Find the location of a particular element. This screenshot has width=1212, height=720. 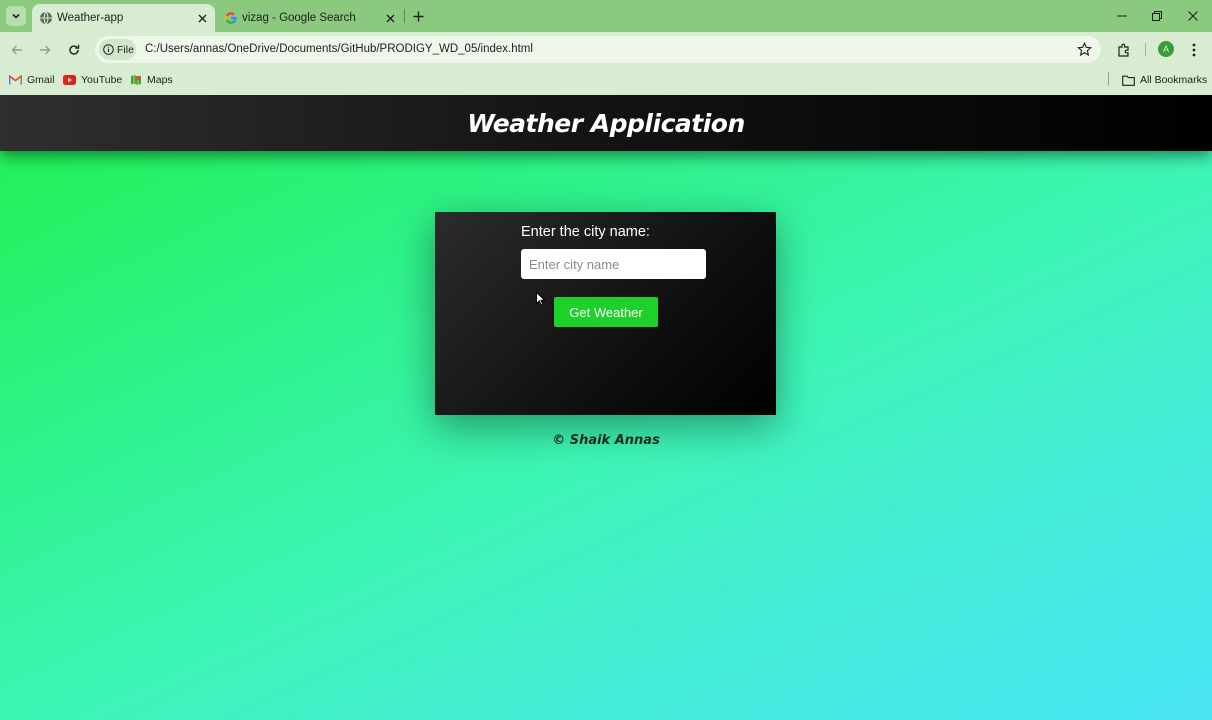

puzzle-icon is located at coordinates (1123, 50).